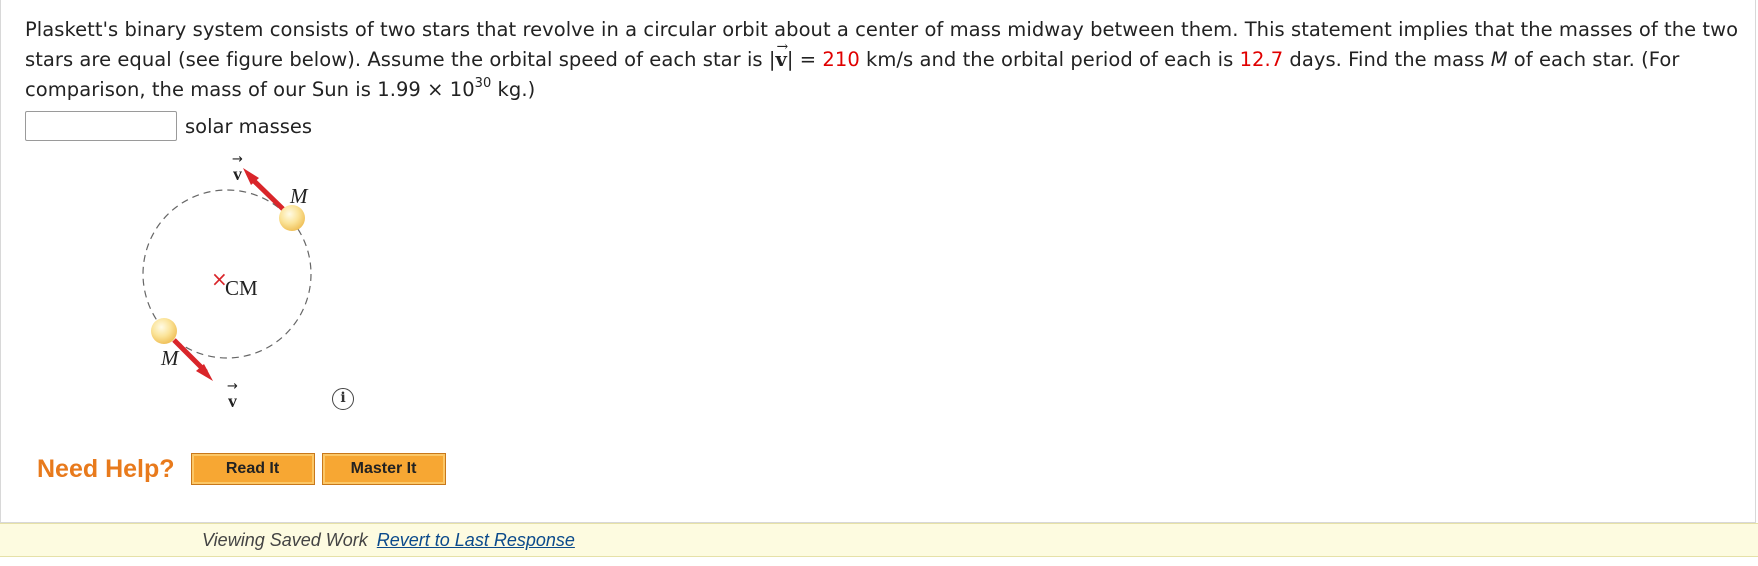 The width and height of the screenshot is (1758, 566). What do you see at coordinates (101, 126) in the screenshot?
I see `mass-answer-input` at bounding box center [101, 126].